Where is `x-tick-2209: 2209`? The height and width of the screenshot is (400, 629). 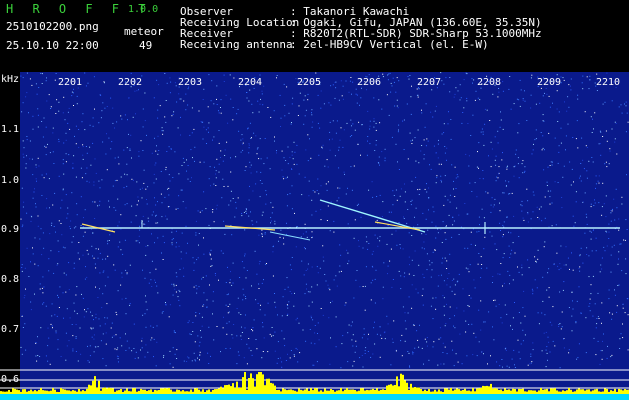
x-tick-2209: 2209 is located at coordinates (549, 82).